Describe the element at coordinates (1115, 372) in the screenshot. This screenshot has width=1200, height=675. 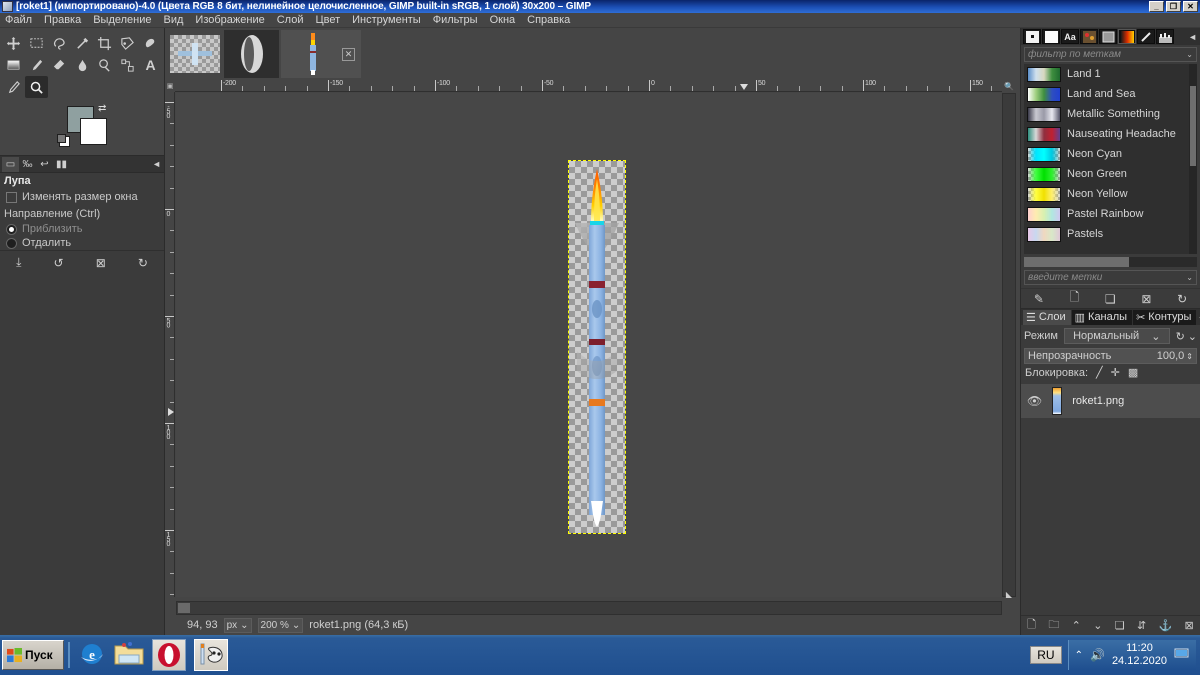
I see `lock-position-icon: ✛` at that location.